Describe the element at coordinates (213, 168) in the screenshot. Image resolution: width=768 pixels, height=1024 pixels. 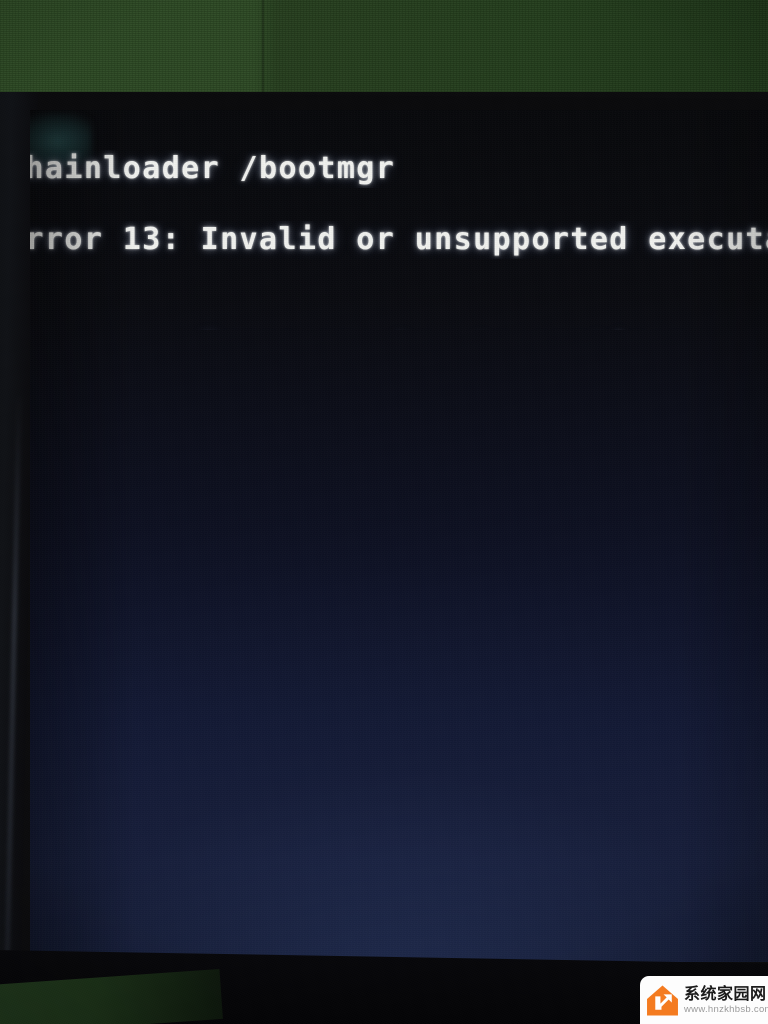
I see `console-line-command: chainloader /bootmgr` at that location.